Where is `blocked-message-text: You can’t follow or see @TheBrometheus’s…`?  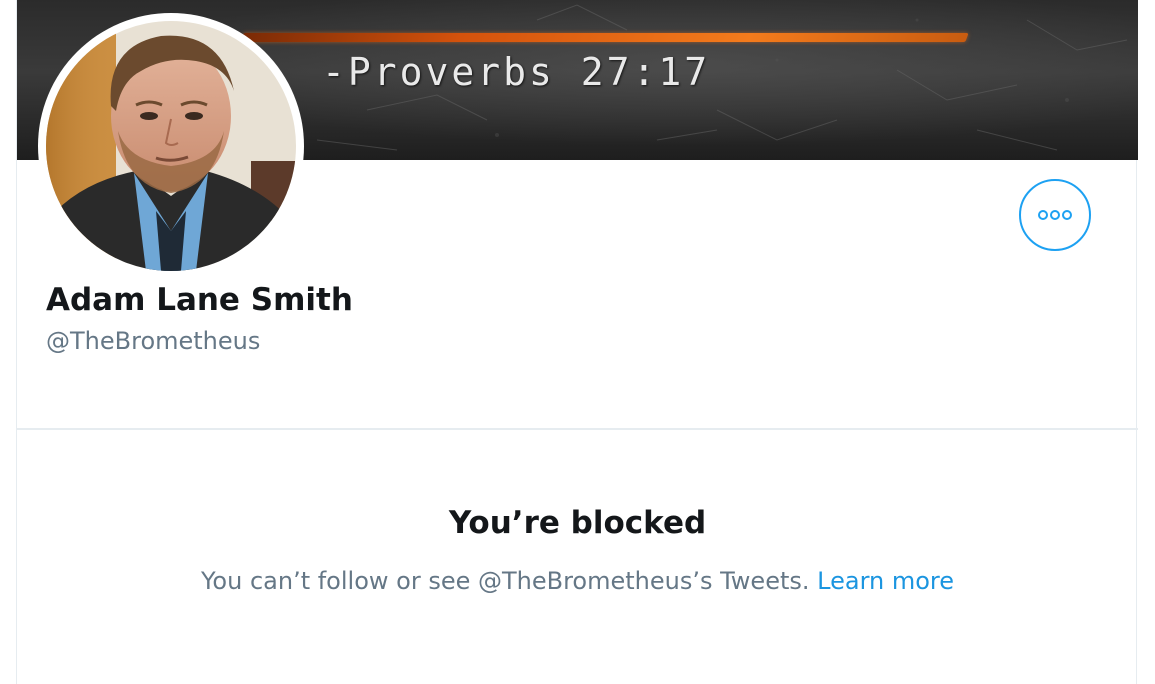 blocked-message-text: You can’t follow or see @TheBrometheus’s… is located at coordinates (505, 581).